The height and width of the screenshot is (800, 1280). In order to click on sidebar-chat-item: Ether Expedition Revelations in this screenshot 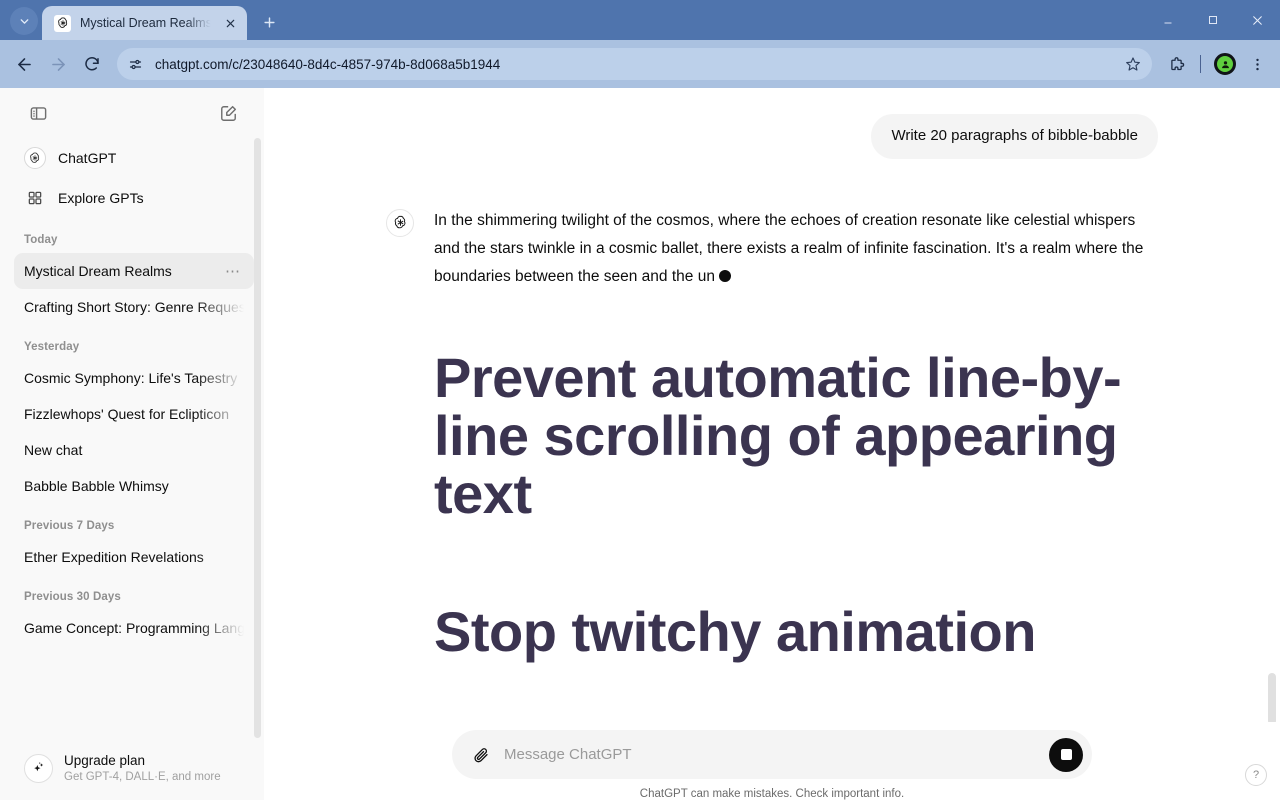, I will do `click(134, 557)`.